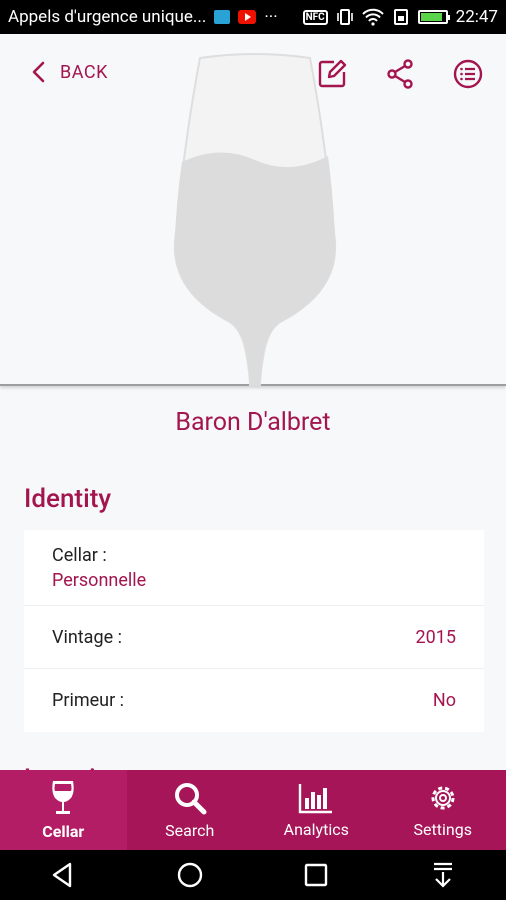  Describe the element at coordinates (63, 875) in the screenshot. I see `system-back-icon` at that location.